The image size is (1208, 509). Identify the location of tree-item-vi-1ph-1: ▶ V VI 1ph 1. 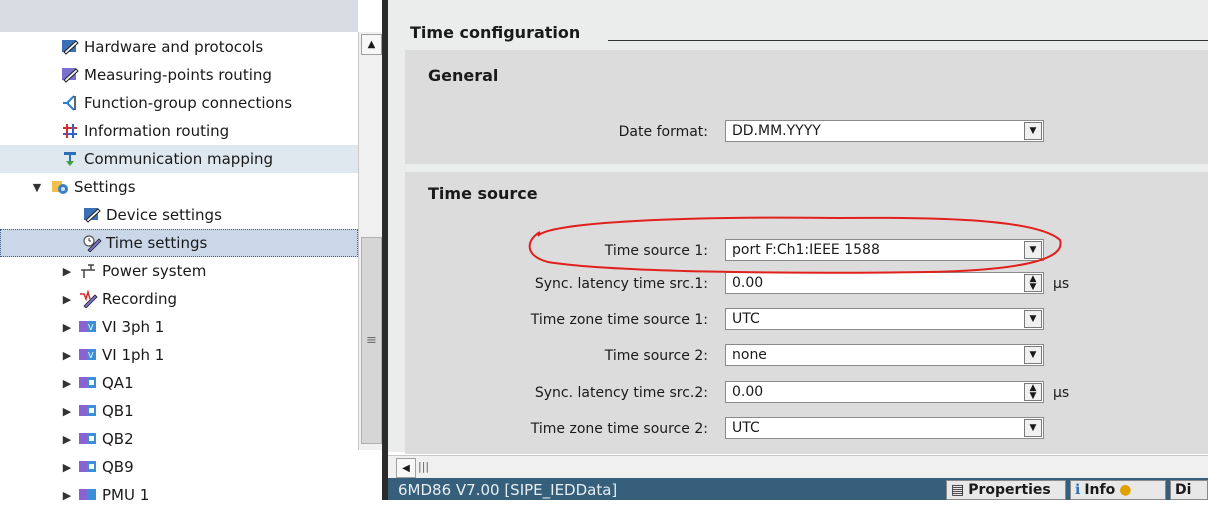
(179, 355).